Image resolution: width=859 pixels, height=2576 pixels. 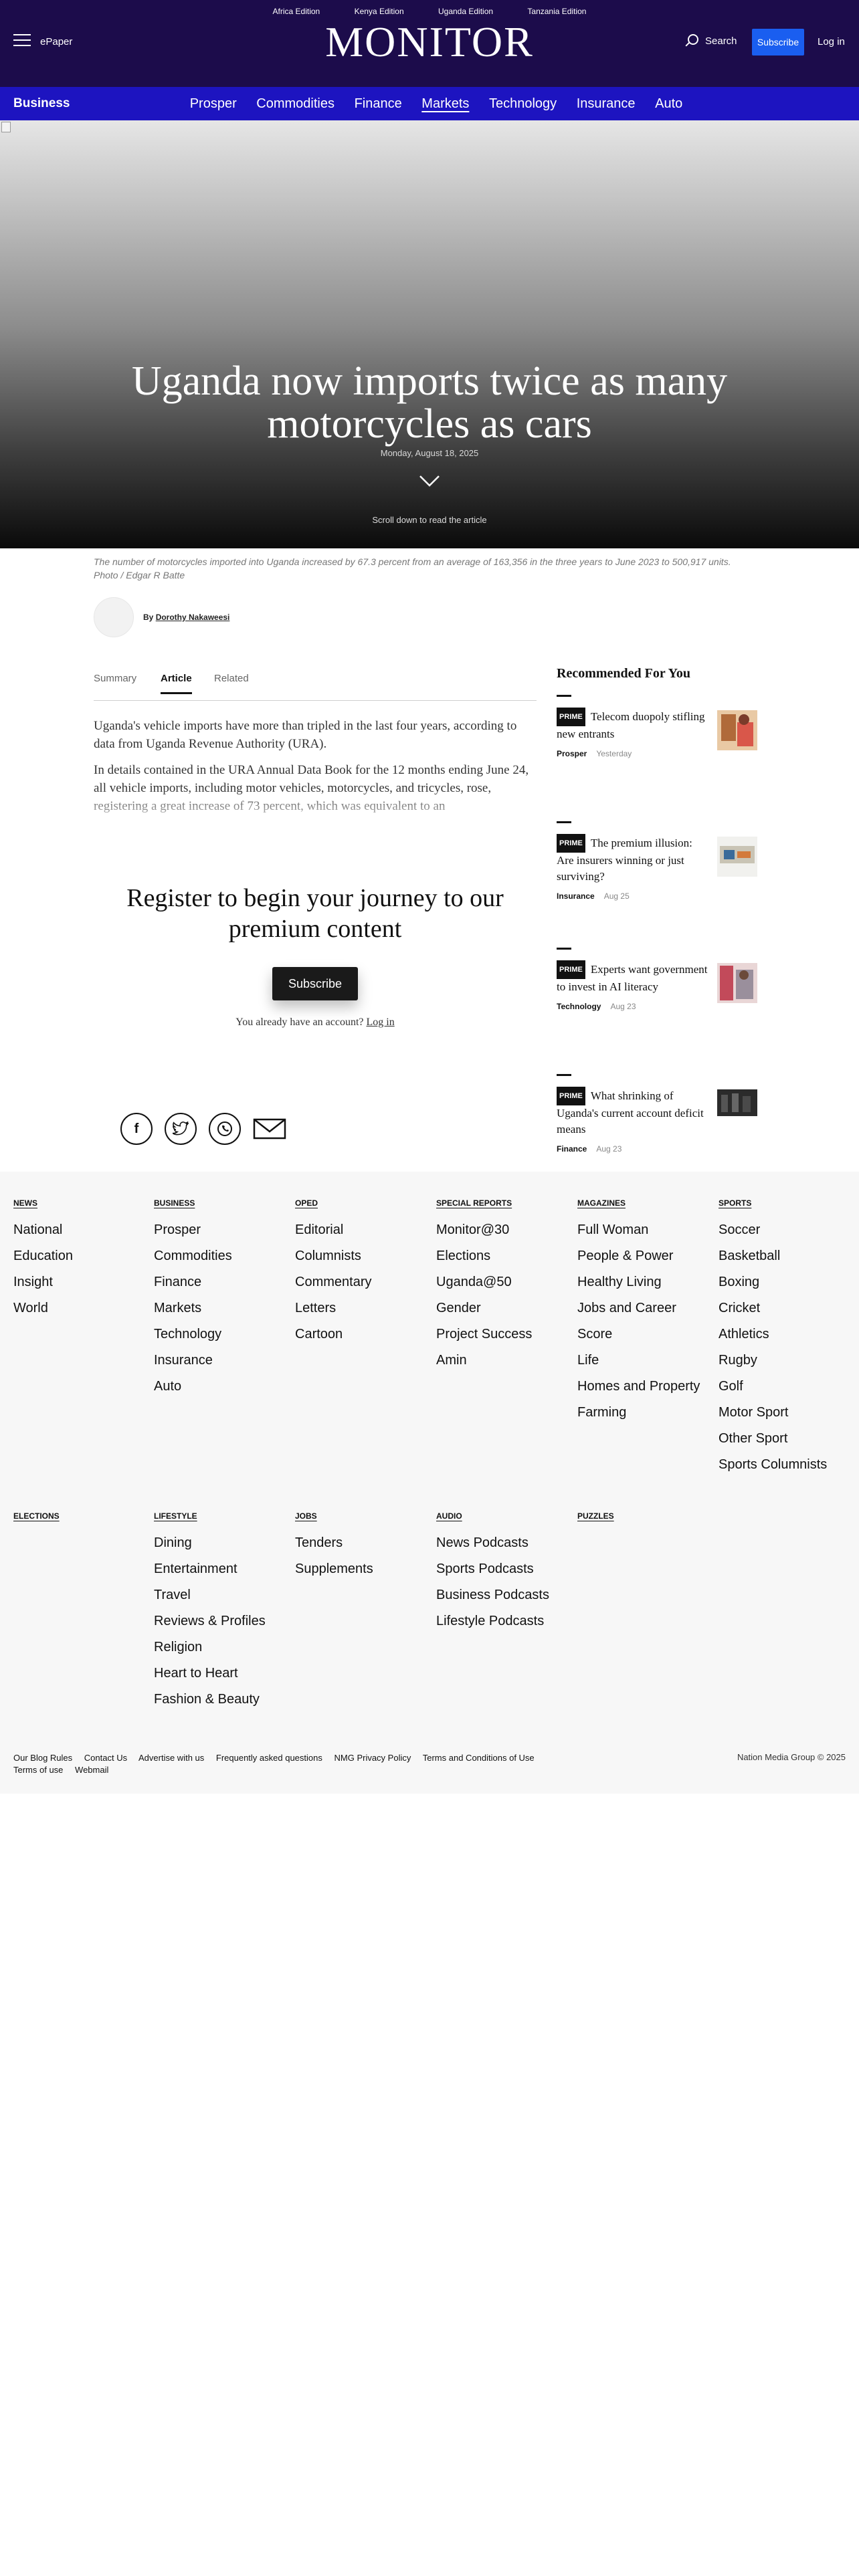 I want to click on footer-link: Tenders, so click(x=362, y=1543).